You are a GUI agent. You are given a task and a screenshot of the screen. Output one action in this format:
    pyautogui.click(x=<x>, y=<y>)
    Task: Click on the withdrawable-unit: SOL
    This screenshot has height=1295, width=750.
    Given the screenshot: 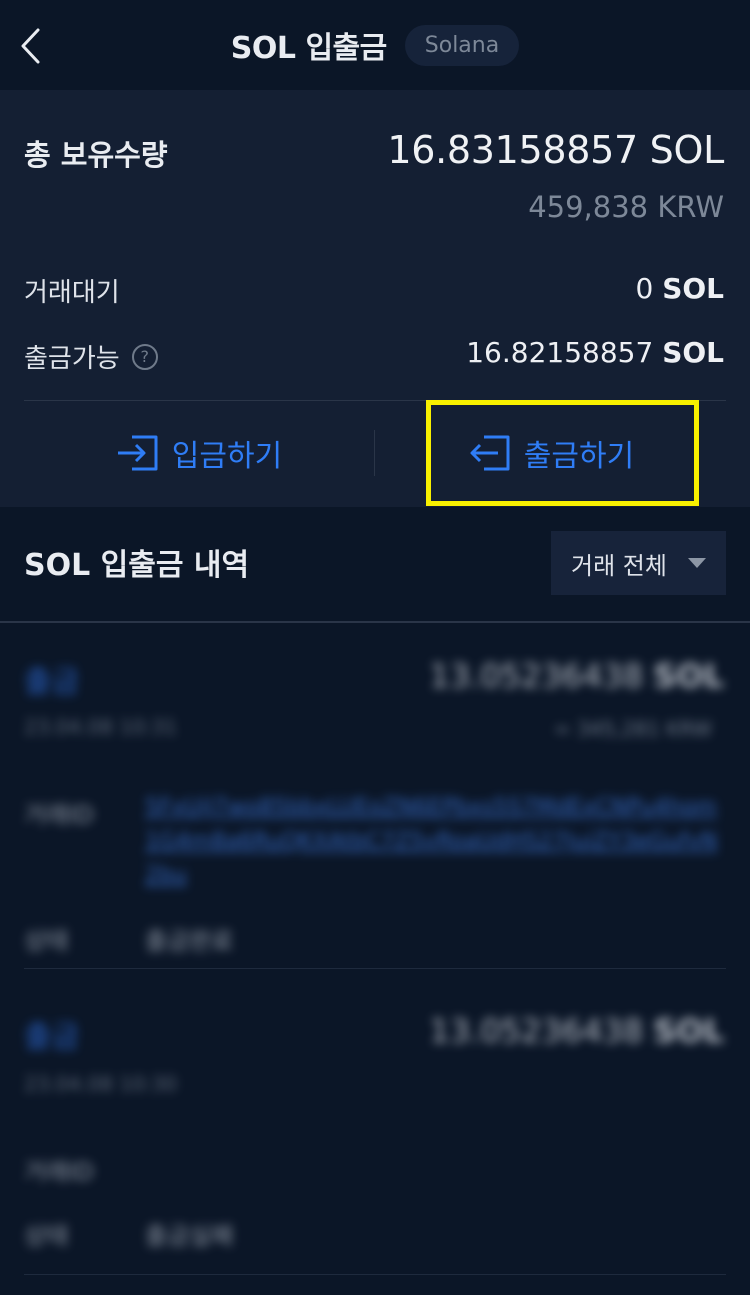 What is the action you would take?
    pyautogui.click(x=693, y=352)
    